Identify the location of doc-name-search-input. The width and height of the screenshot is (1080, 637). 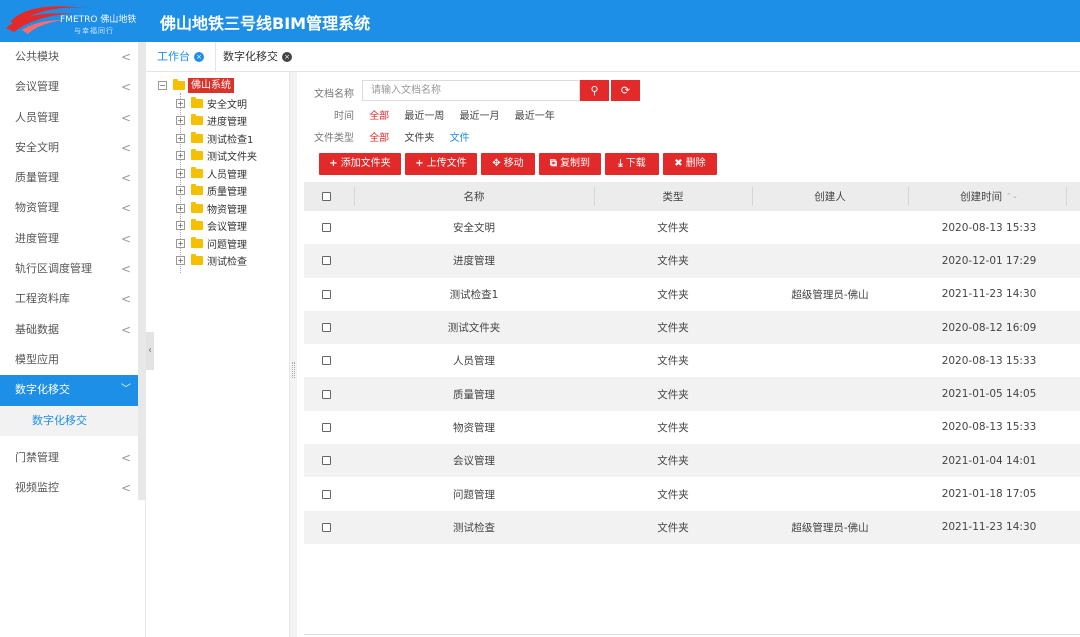
(471, 90).